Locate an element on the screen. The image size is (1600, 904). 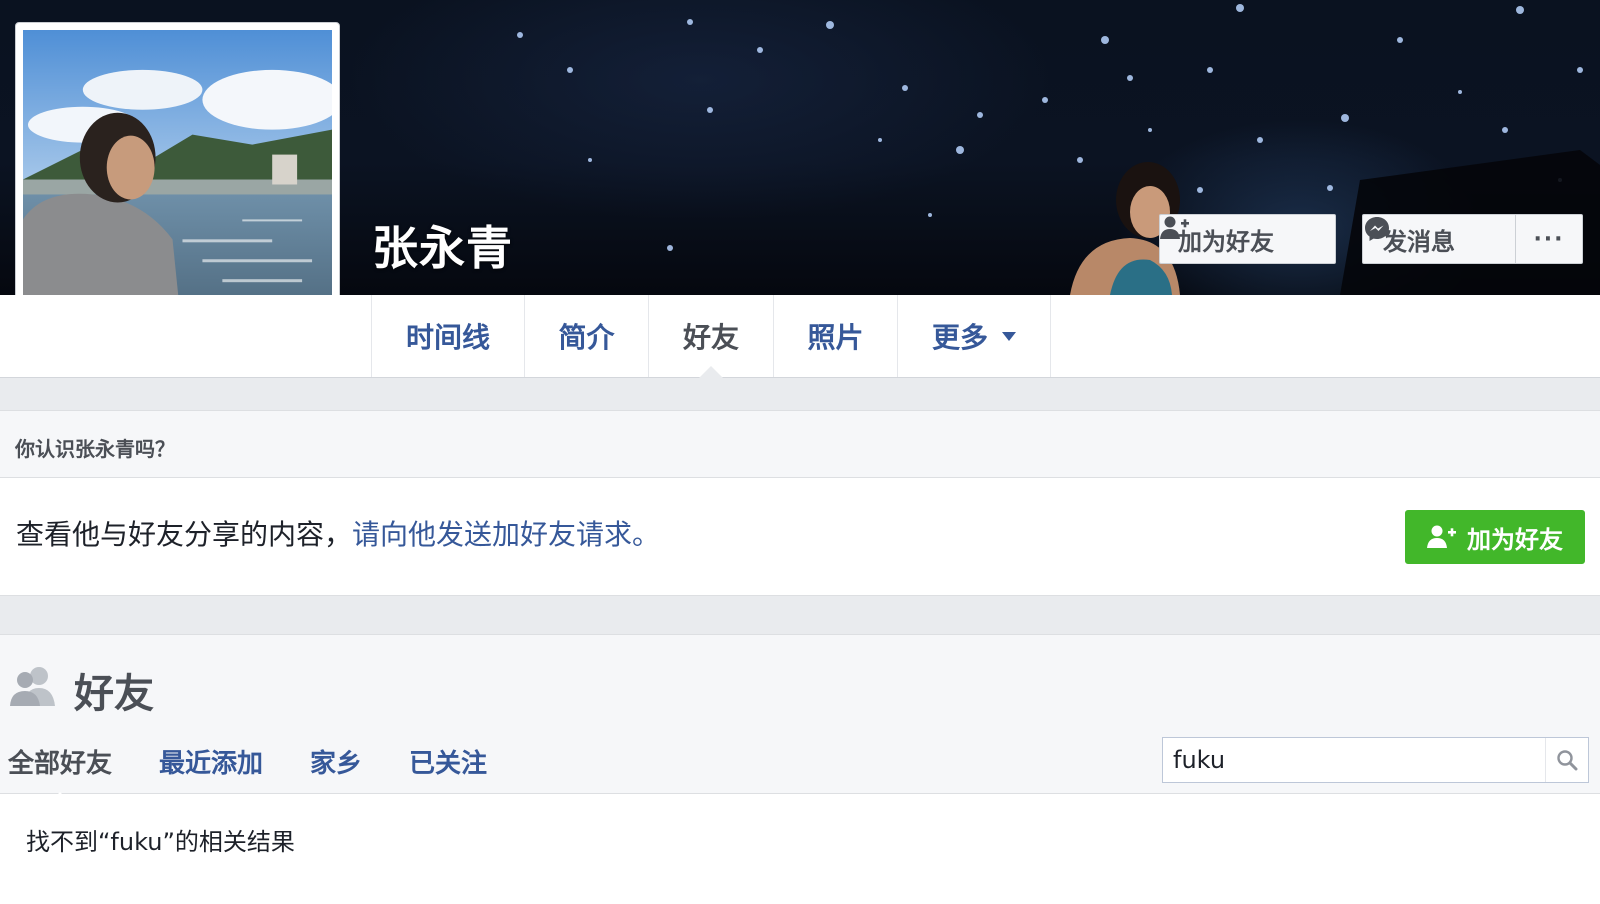
add-friend-label: 加为好友 is located at coordinates (1226, 241).